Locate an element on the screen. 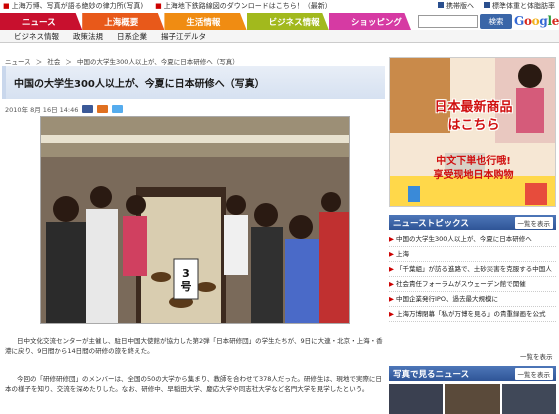  tab-news: ニュース is located at coordinates (41, 21).